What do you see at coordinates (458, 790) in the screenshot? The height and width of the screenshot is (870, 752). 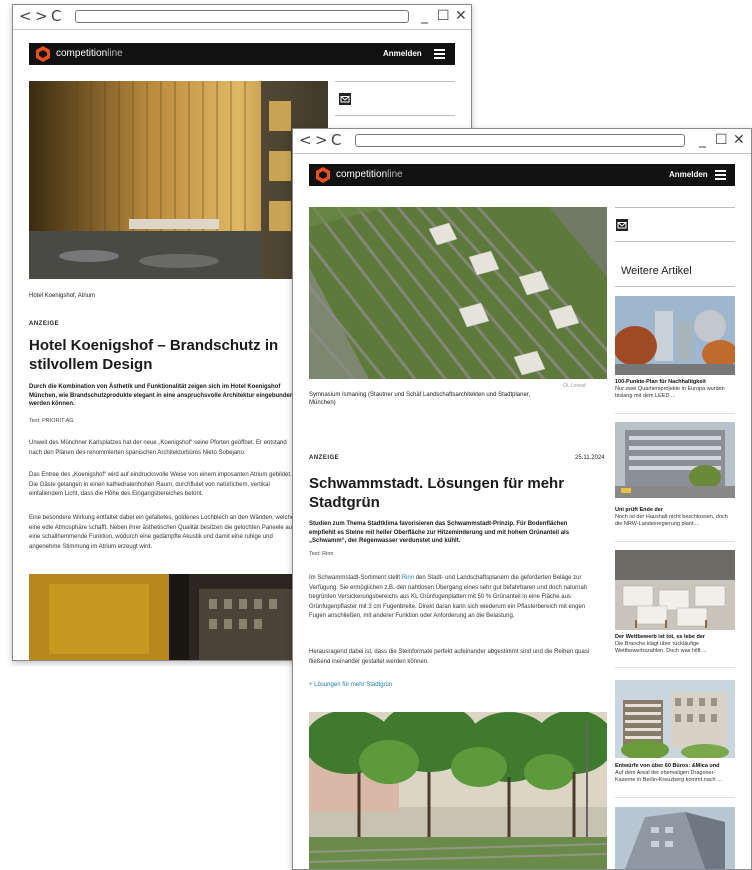 I see `article-image-park` at bounding box center [458, 790].